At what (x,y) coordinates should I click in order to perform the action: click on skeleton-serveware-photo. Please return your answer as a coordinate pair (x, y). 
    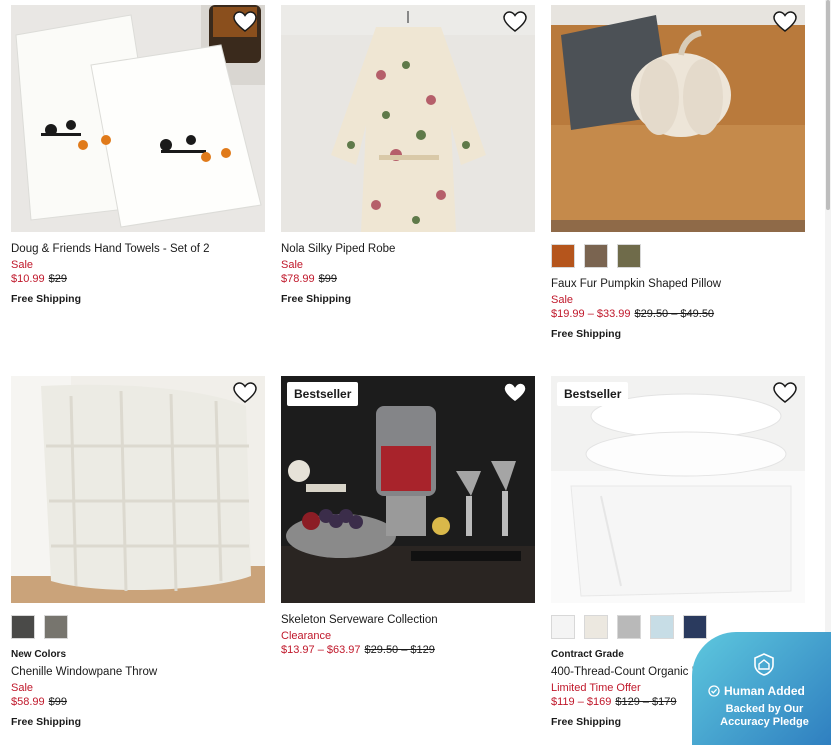
    Looking at the image, I should click on (408, 489).